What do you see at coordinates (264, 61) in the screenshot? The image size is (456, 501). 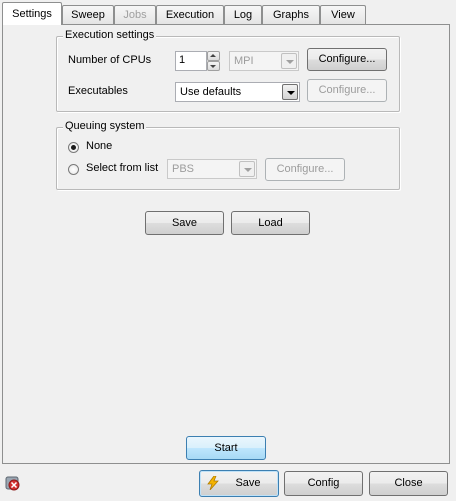 I see `mpi-select: MPI` at bounding box center [264, 61].